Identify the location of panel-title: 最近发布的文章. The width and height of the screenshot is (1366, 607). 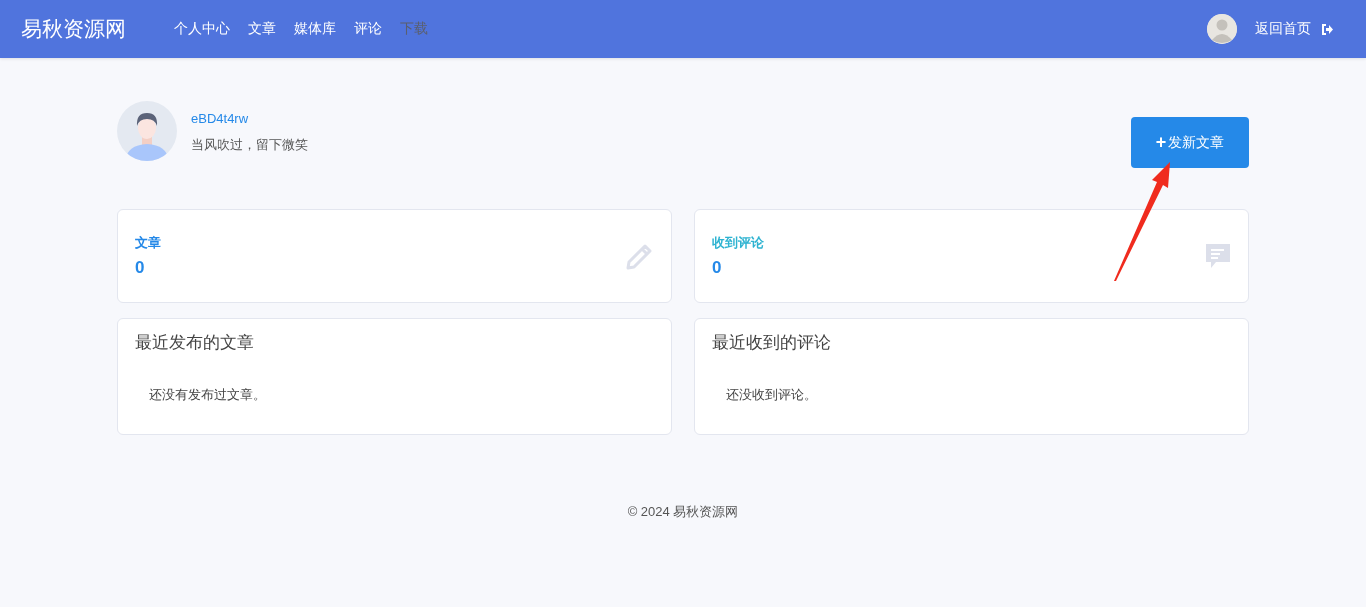
(195, 343).